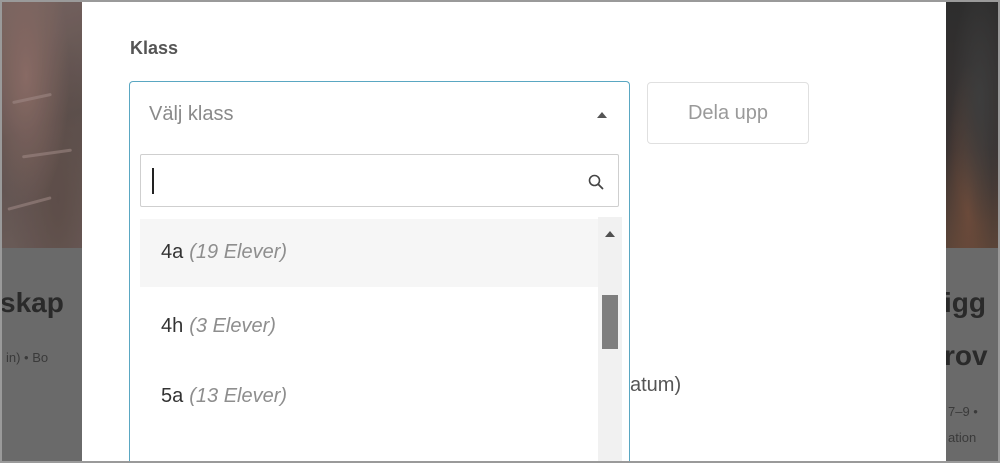 This screenshot has width=1000, height=463. I want to click on class-search-box, so click(379, 180).